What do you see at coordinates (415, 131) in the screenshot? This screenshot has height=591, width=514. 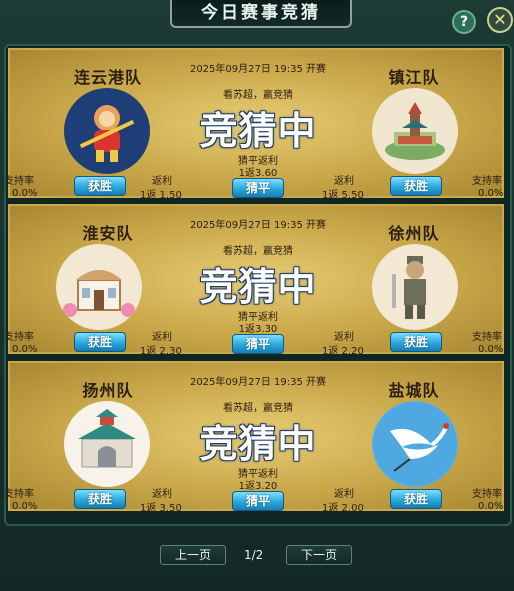 I see `temple-icon` at bounding box center [415, 131].